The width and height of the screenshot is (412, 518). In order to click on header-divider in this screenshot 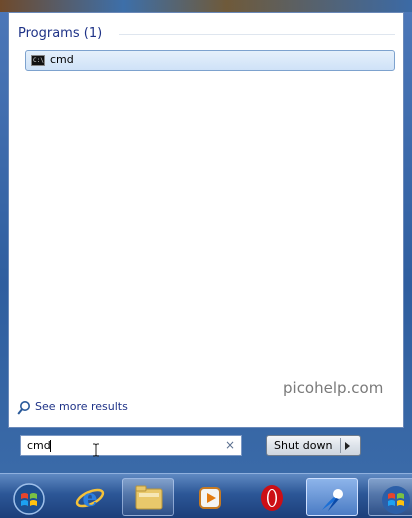, I will do `click(257, 34)`.